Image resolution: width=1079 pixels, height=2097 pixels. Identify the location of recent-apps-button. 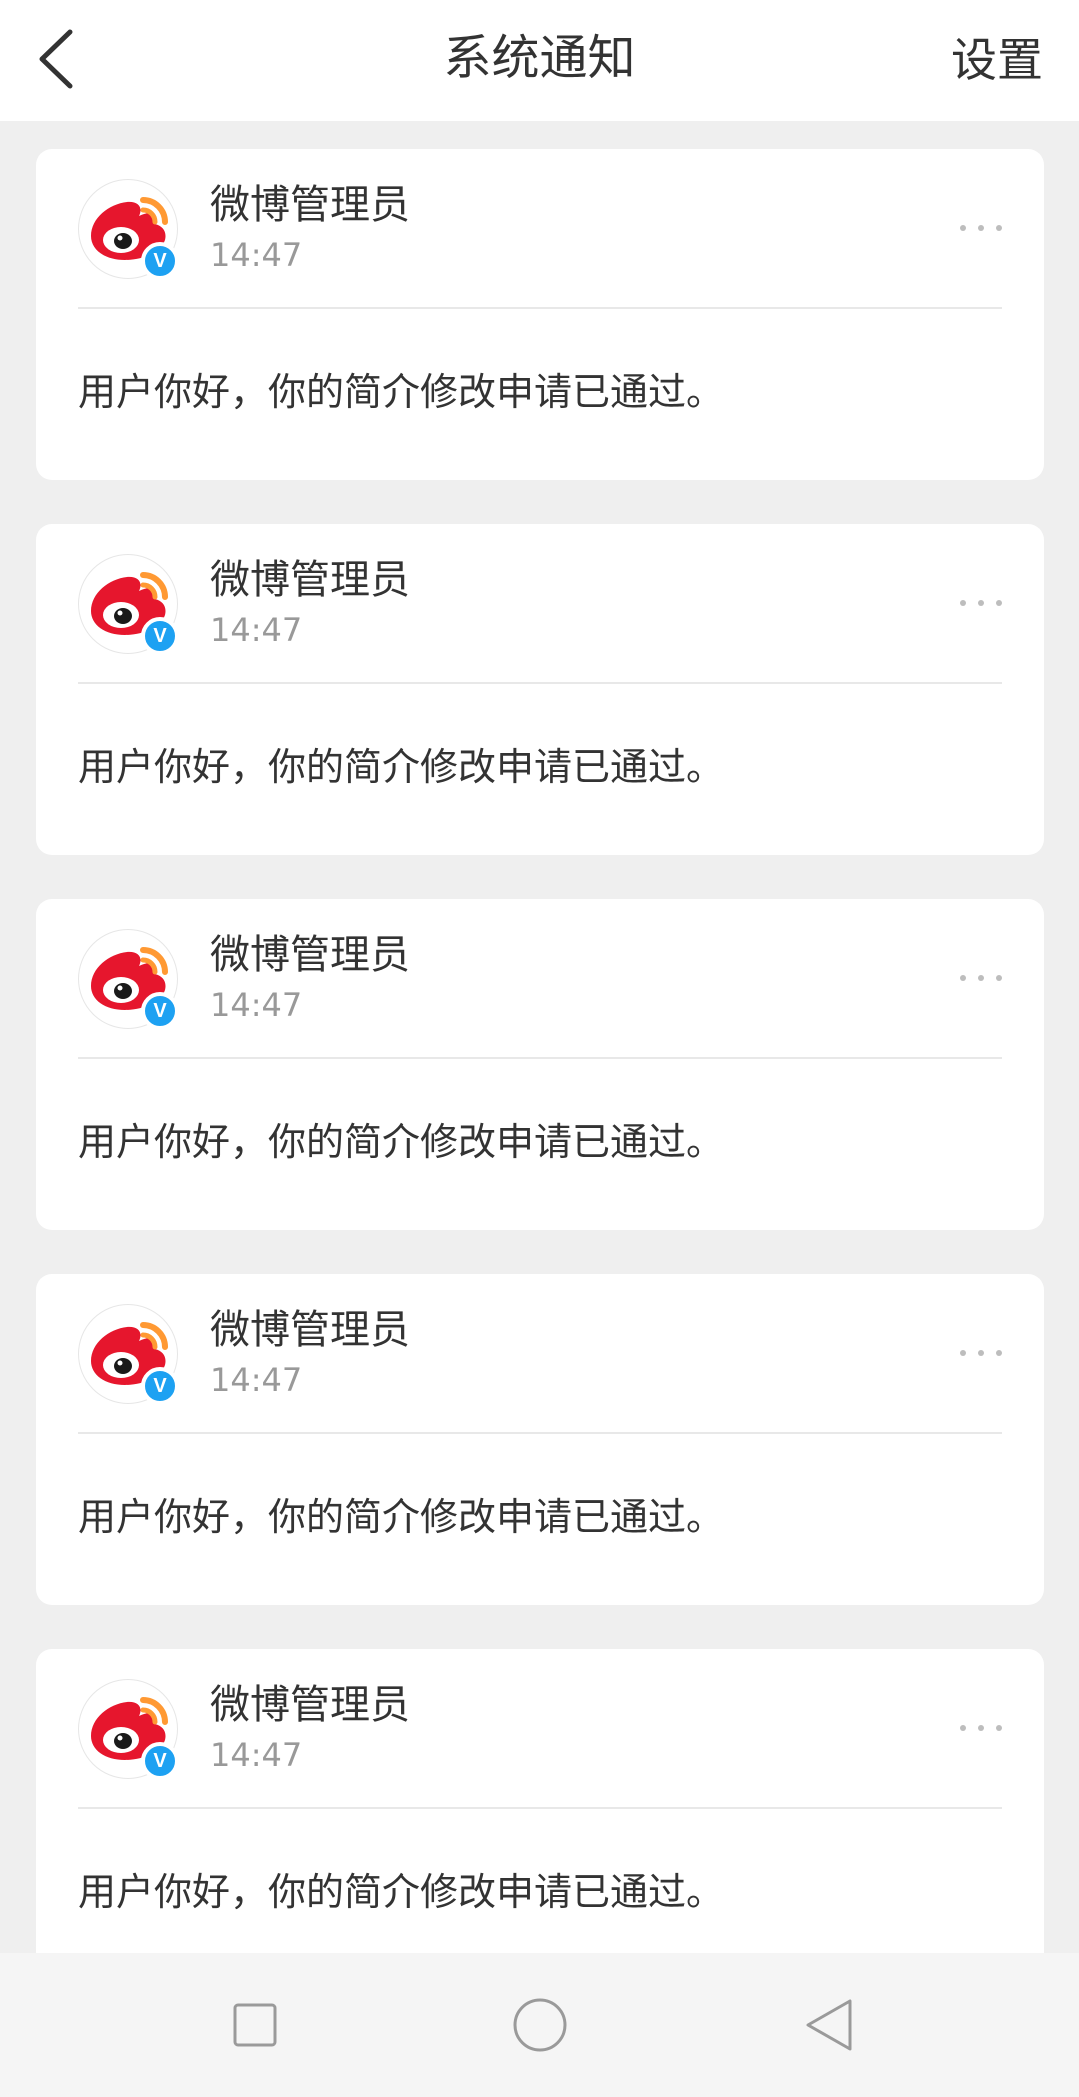
(255, 2025).